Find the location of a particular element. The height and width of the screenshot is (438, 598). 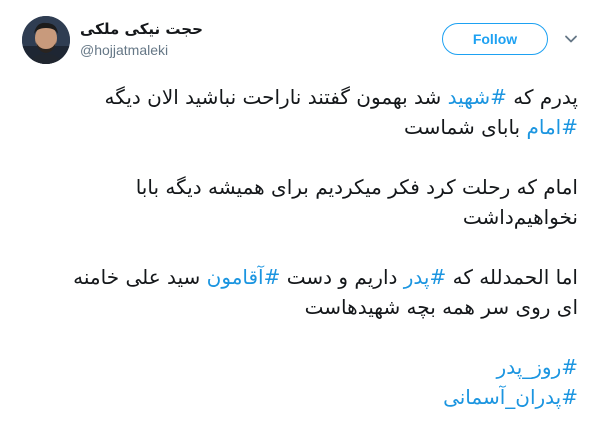

chevron-down-icon is located at coordinates (571, 39).